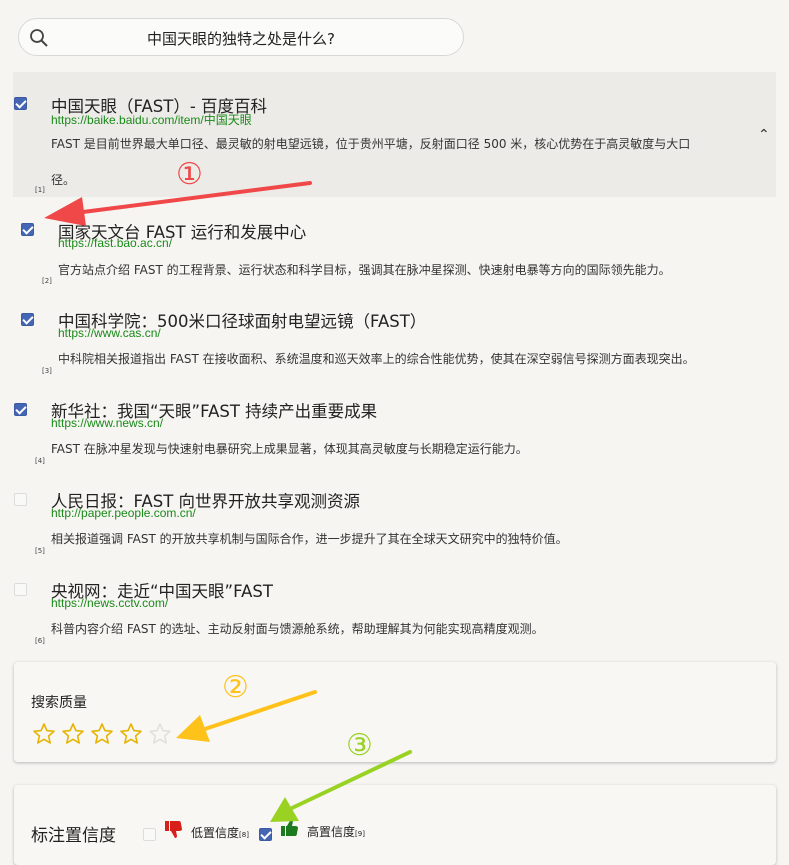 The image size is (789, 865). I want to click on search-quality-title: 搜索质量, so click(59, 703).